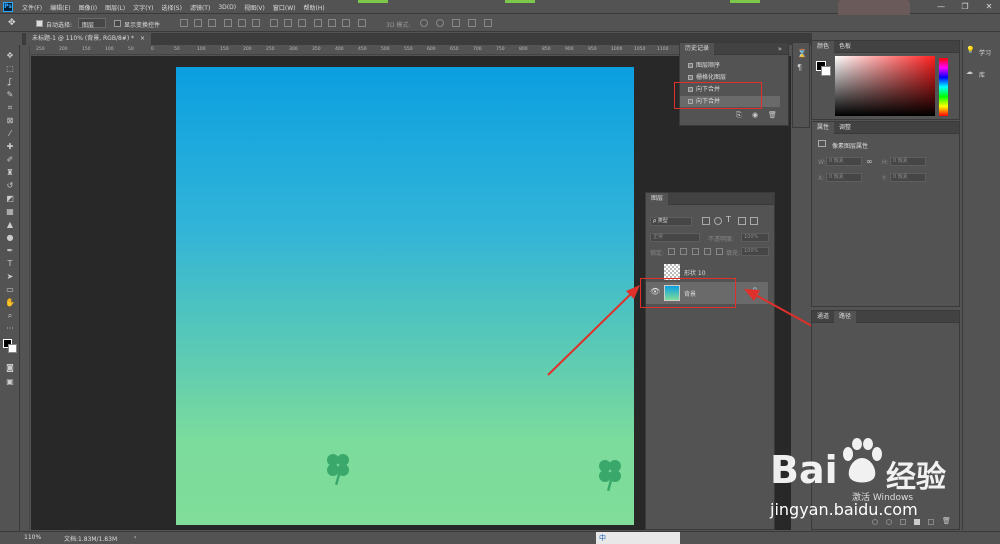 The image size is (1000, 544). Describe the element at coordinates (39, 23) in the screenshot. I see `auto-select-checkbox` at that location.